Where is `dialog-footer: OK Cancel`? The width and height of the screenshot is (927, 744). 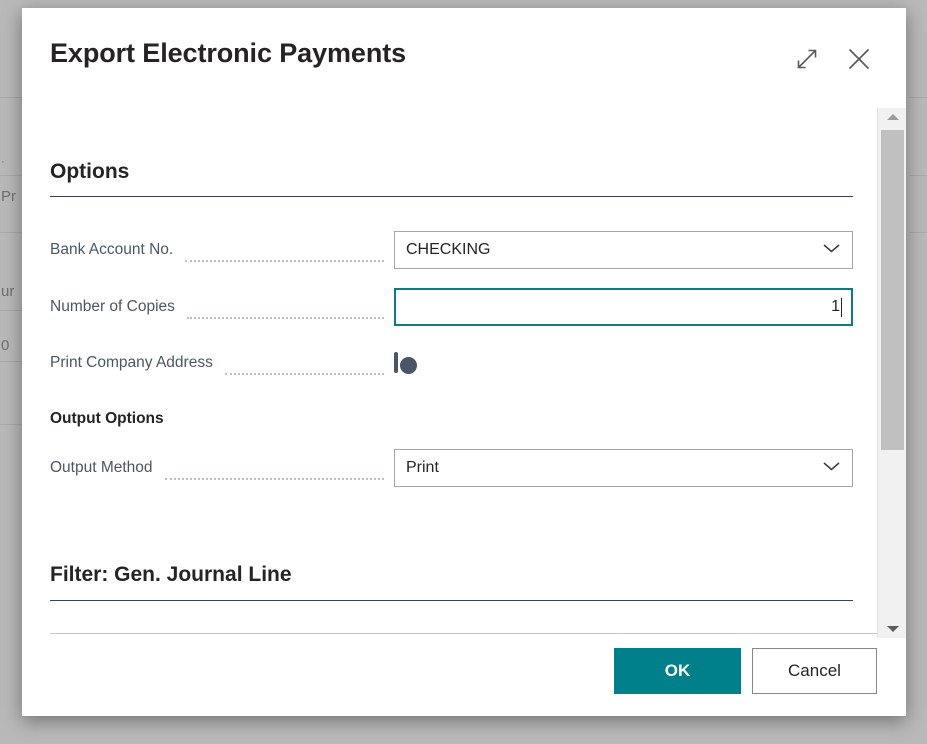 dialog-footer: OK Cancel is located at coordinates (464, 677).